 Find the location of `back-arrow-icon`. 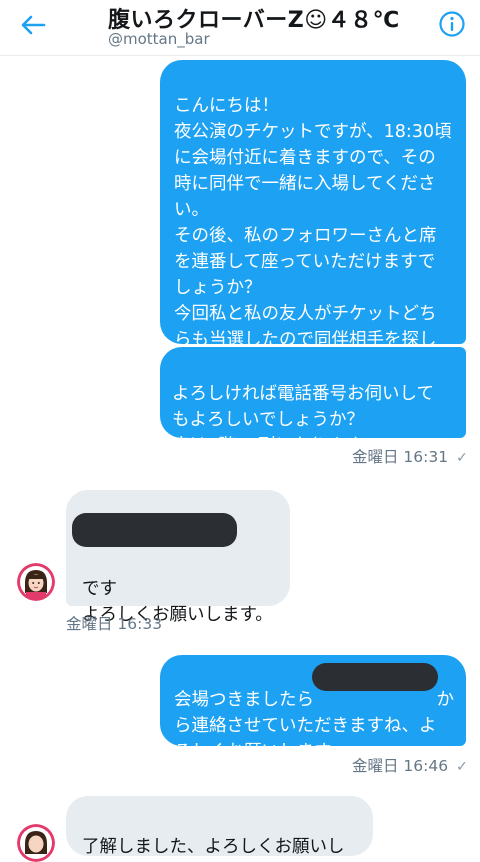

back-arrow-icon is located at coordinates (33, 25).